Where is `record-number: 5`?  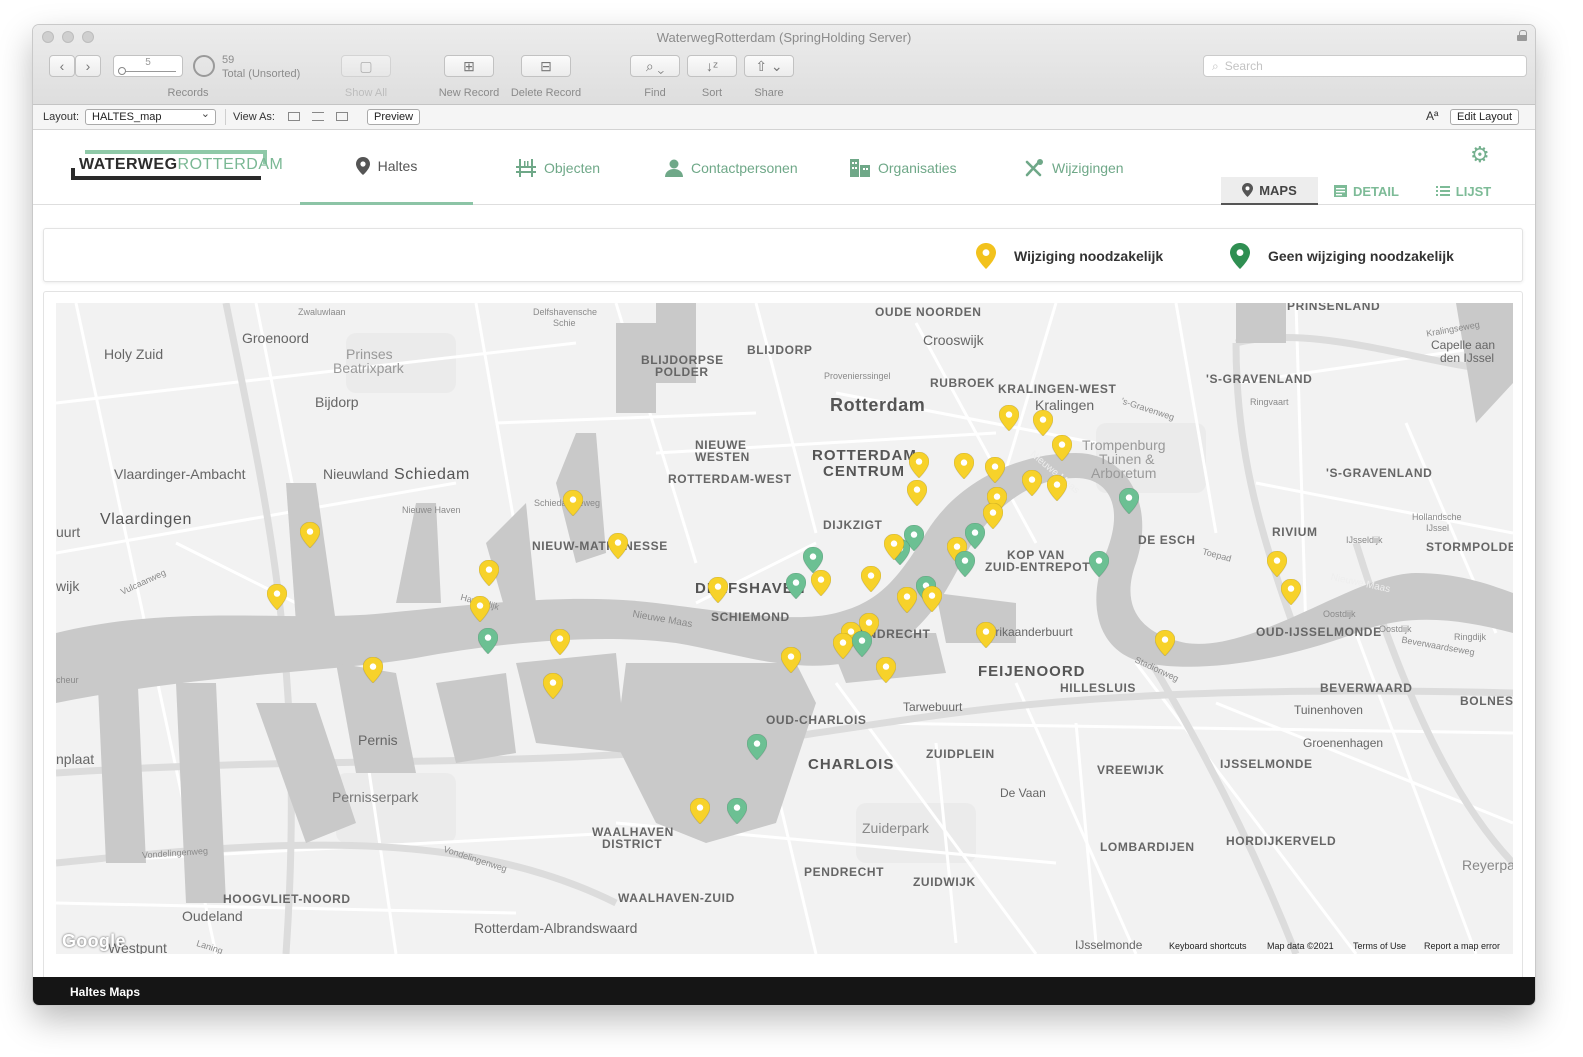
record-number: 5 is located at coordinates (148, 62).